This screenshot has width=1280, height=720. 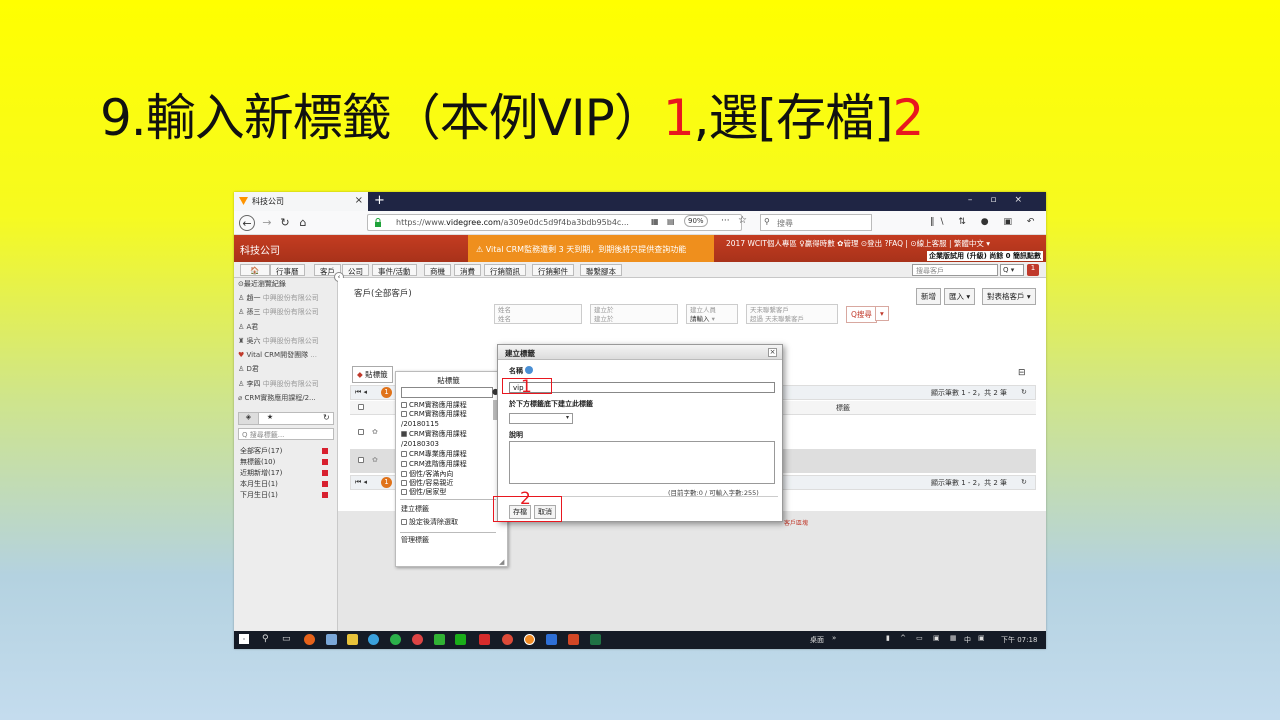 I want to click on close-icon: ×, so click(x=772, y=352).